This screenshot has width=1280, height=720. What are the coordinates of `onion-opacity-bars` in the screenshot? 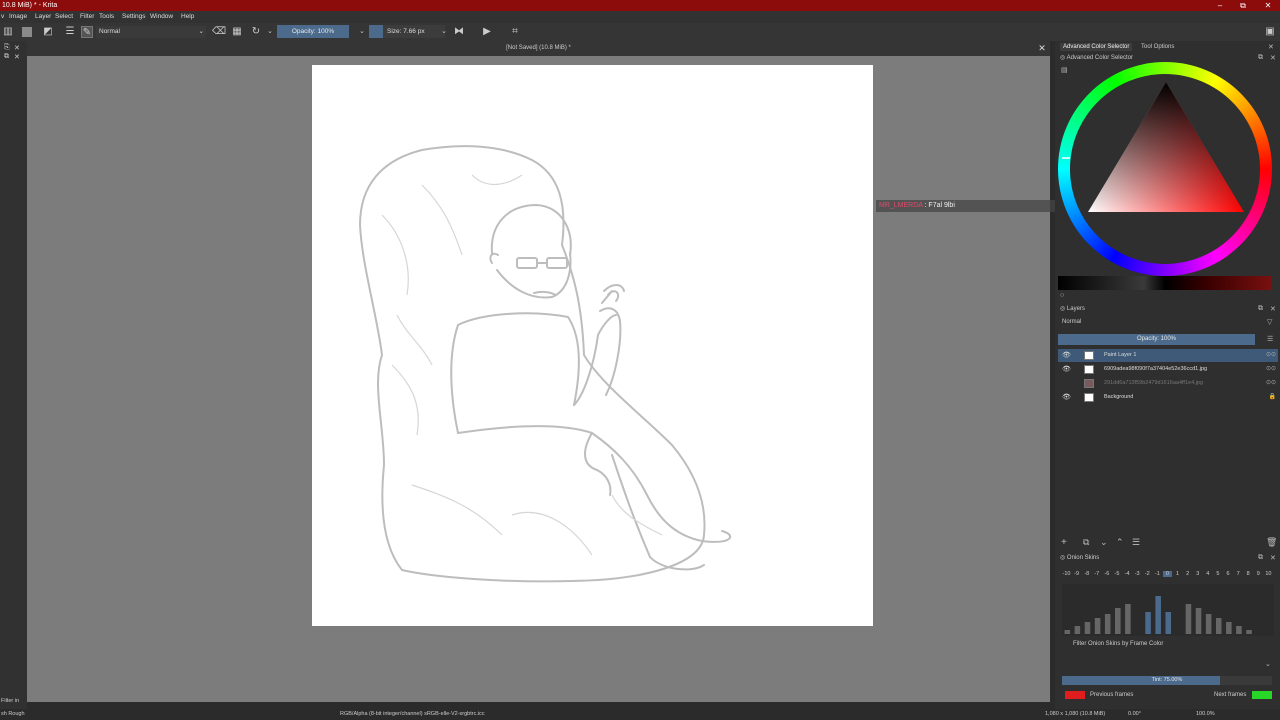 It's located at (1168, 610).